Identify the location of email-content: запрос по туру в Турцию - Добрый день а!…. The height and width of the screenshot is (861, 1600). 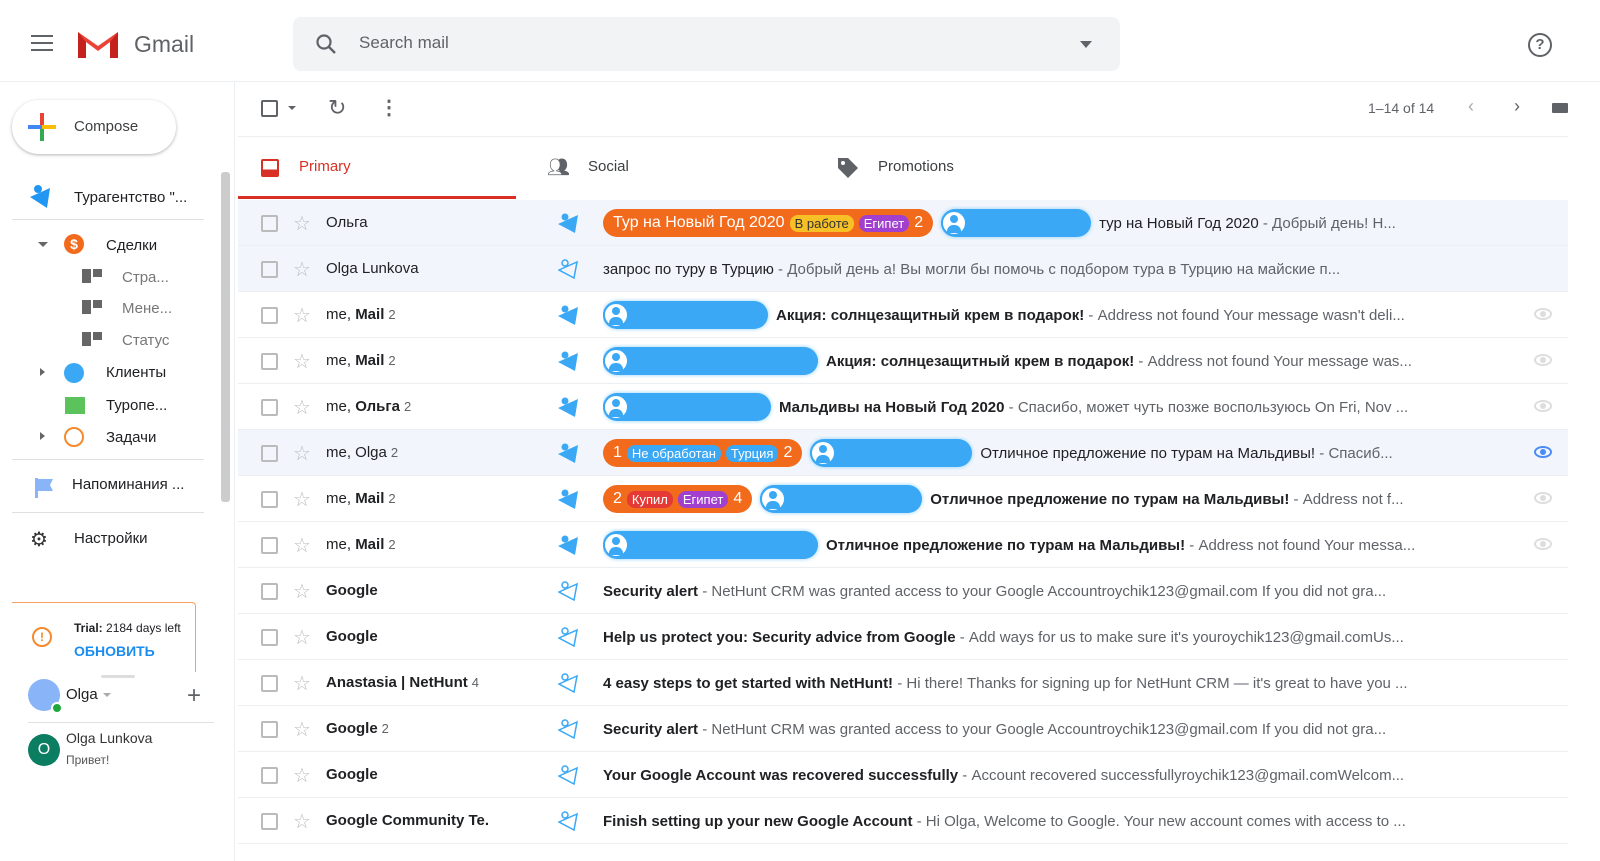
(1033, 269).